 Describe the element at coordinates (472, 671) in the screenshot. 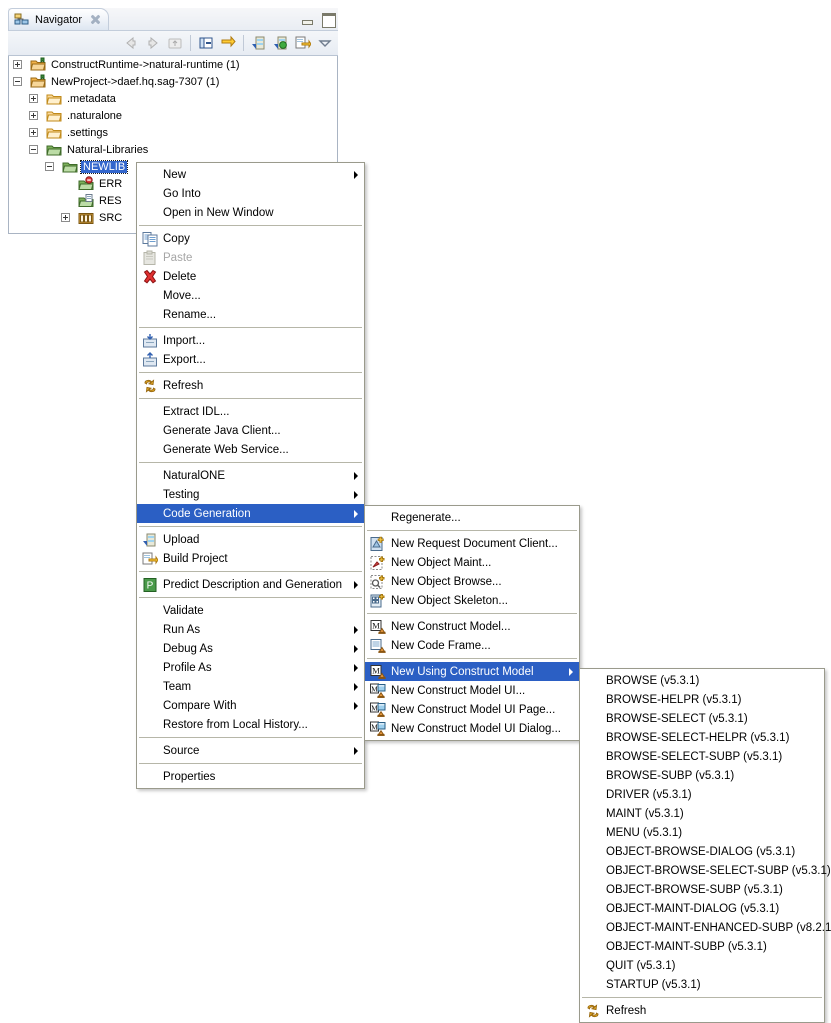

I see `codegen-item-new-using-construct-model: M New Using Construct Model` at that location.